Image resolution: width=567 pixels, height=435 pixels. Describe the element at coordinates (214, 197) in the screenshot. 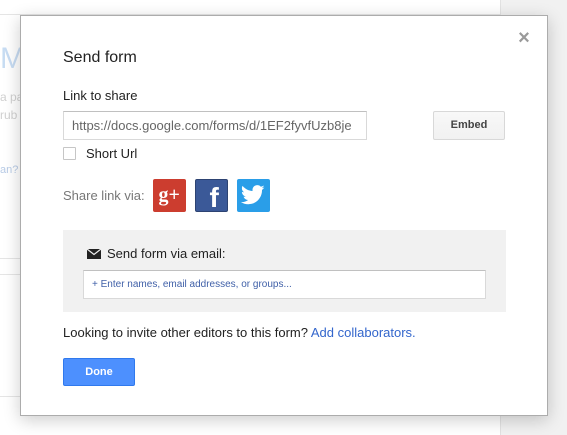

I see `facebook-glyph: f` at that location.